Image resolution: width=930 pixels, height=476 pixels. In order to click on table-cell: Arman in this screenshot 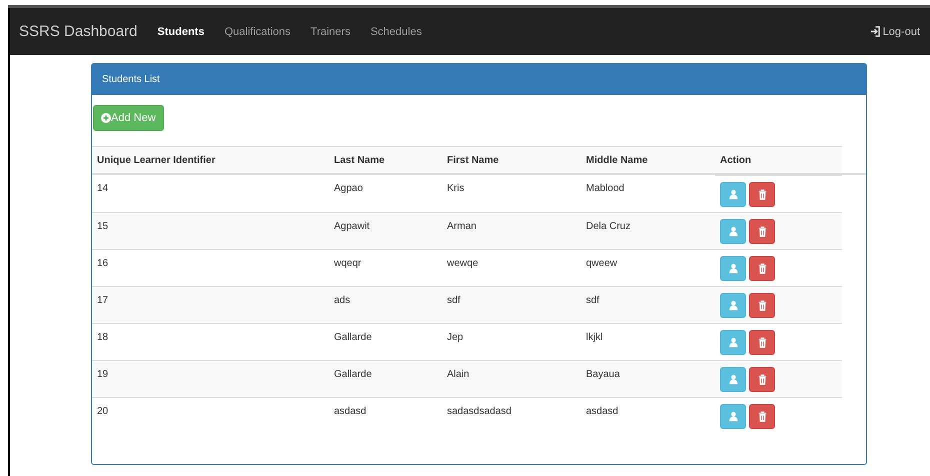, I will do `click(511, 230)`.